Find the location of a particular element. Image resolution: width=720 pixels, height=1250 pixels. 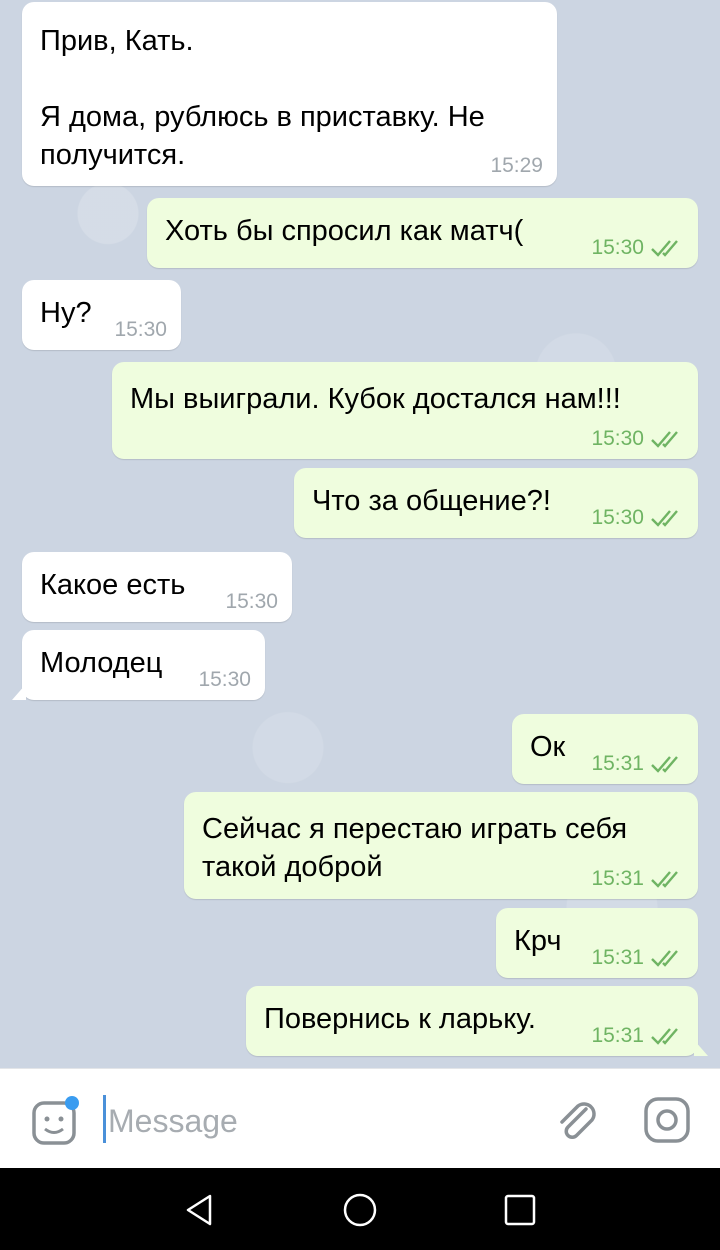

message-incoming: Ну? 15:30 is located at coordinates (101, 315).